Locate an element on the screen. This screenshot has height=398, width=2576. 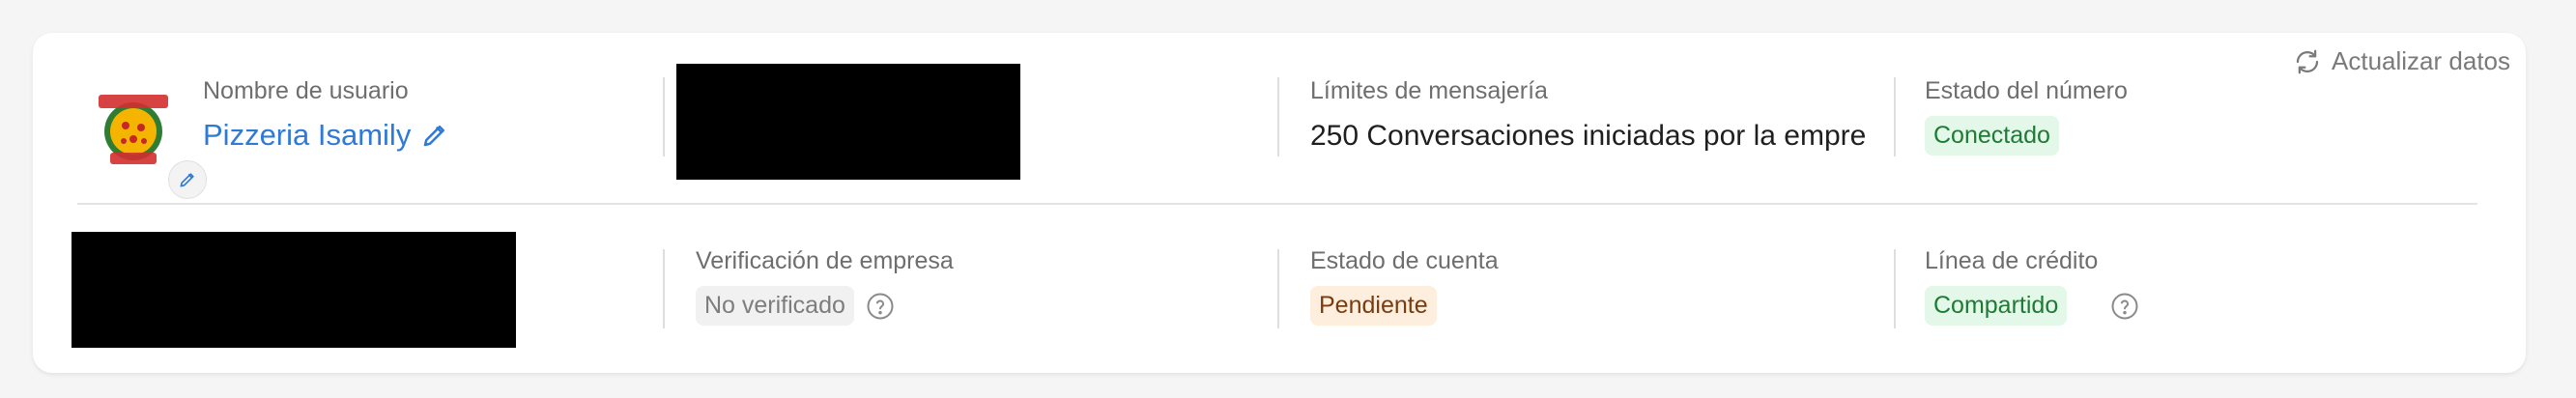
business-verification-badge: No verificado is located at coordinates (775, 306).